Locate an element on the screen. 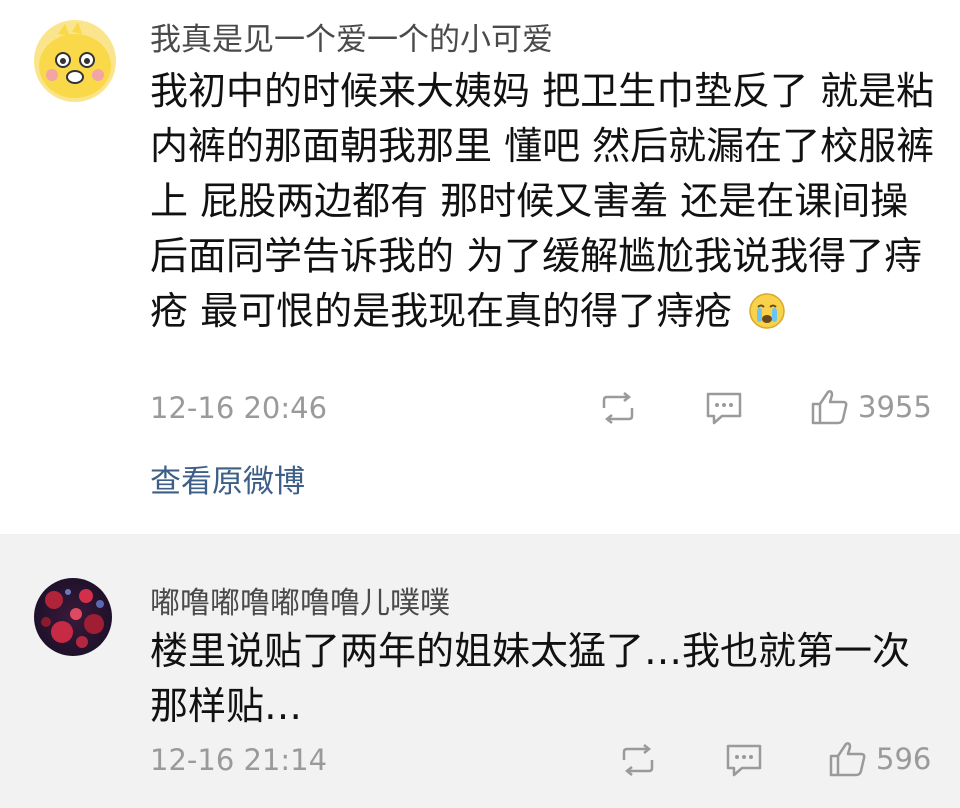  like-count: 596 is located at coordinates (904, 759).